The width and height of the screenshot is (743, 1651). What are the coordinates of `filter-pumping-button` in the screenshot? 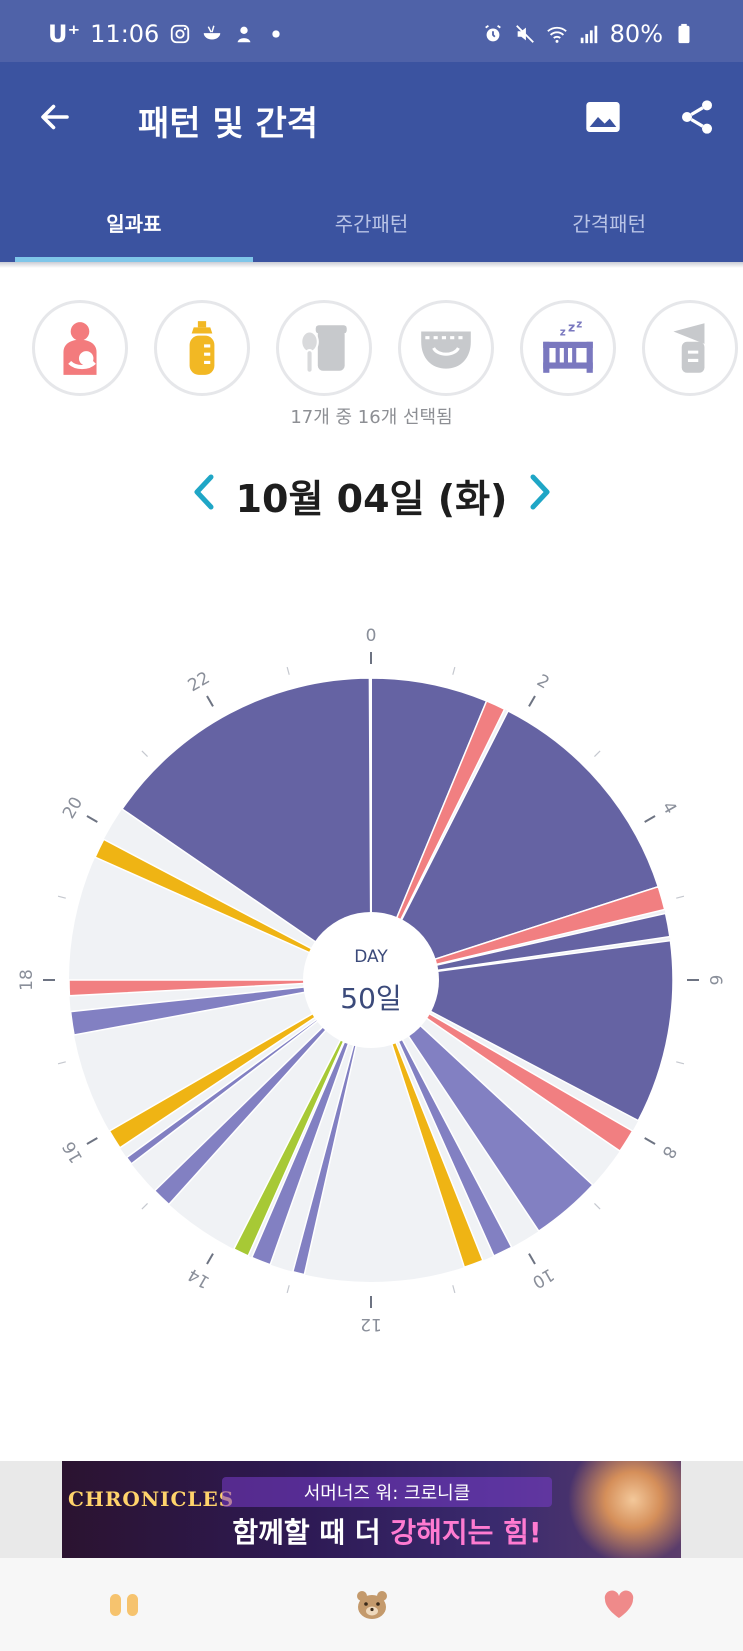 It's located at (690, 348).